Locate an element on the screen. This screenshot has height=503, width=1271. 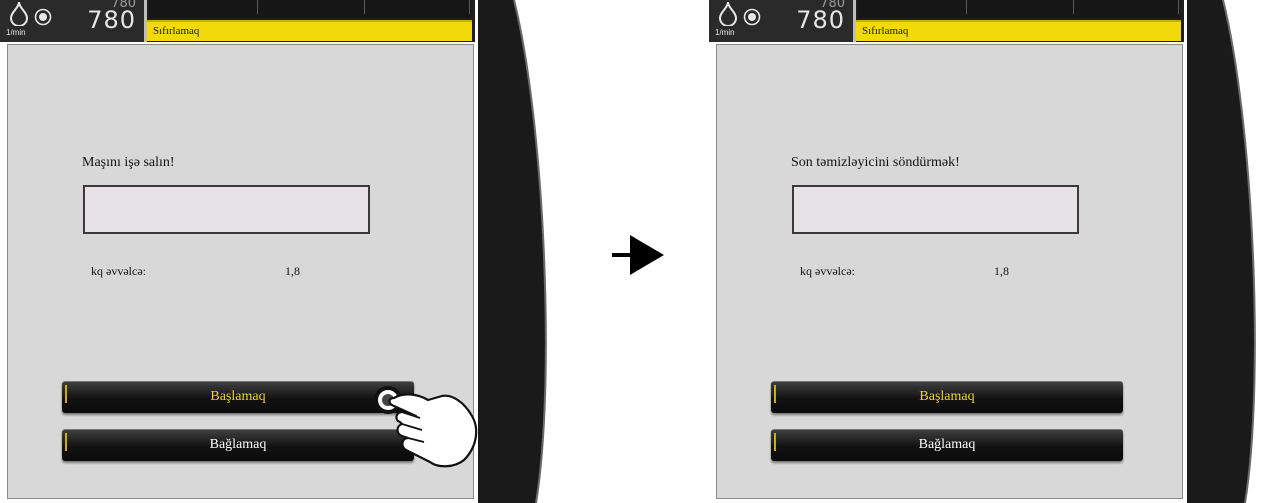
instruction-message: Maşını işə salın! is located at coordinates (128, 162).